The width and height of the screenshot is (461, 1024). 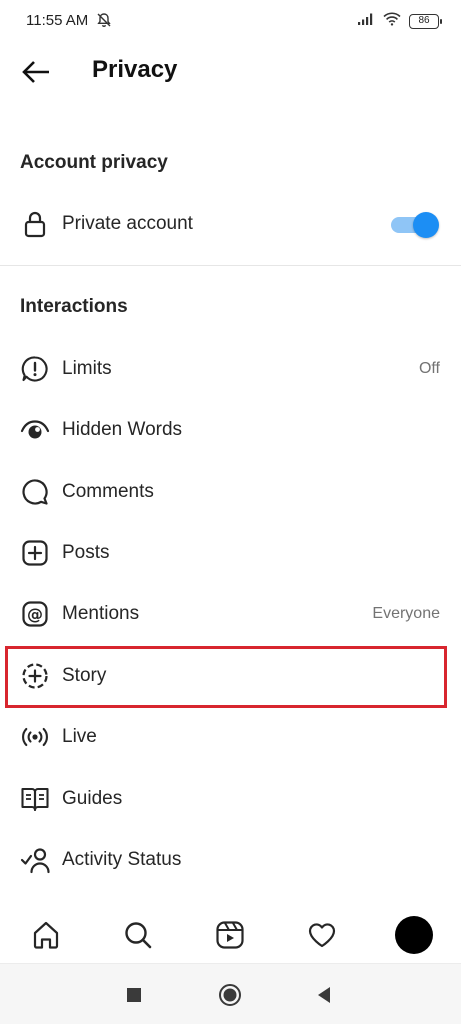 I want to click on wifi-icon, so click(x=392, y=21).